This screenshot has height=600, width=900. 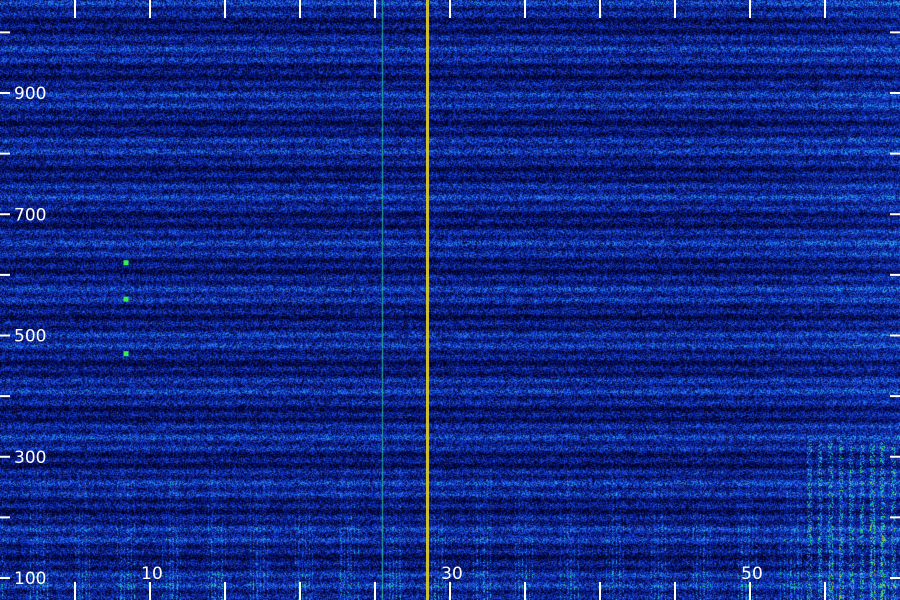 What do you see at coordinates (30, 337) in the screenshot?
I see `y-tick-label: 500` at bounding box center [30, 337].